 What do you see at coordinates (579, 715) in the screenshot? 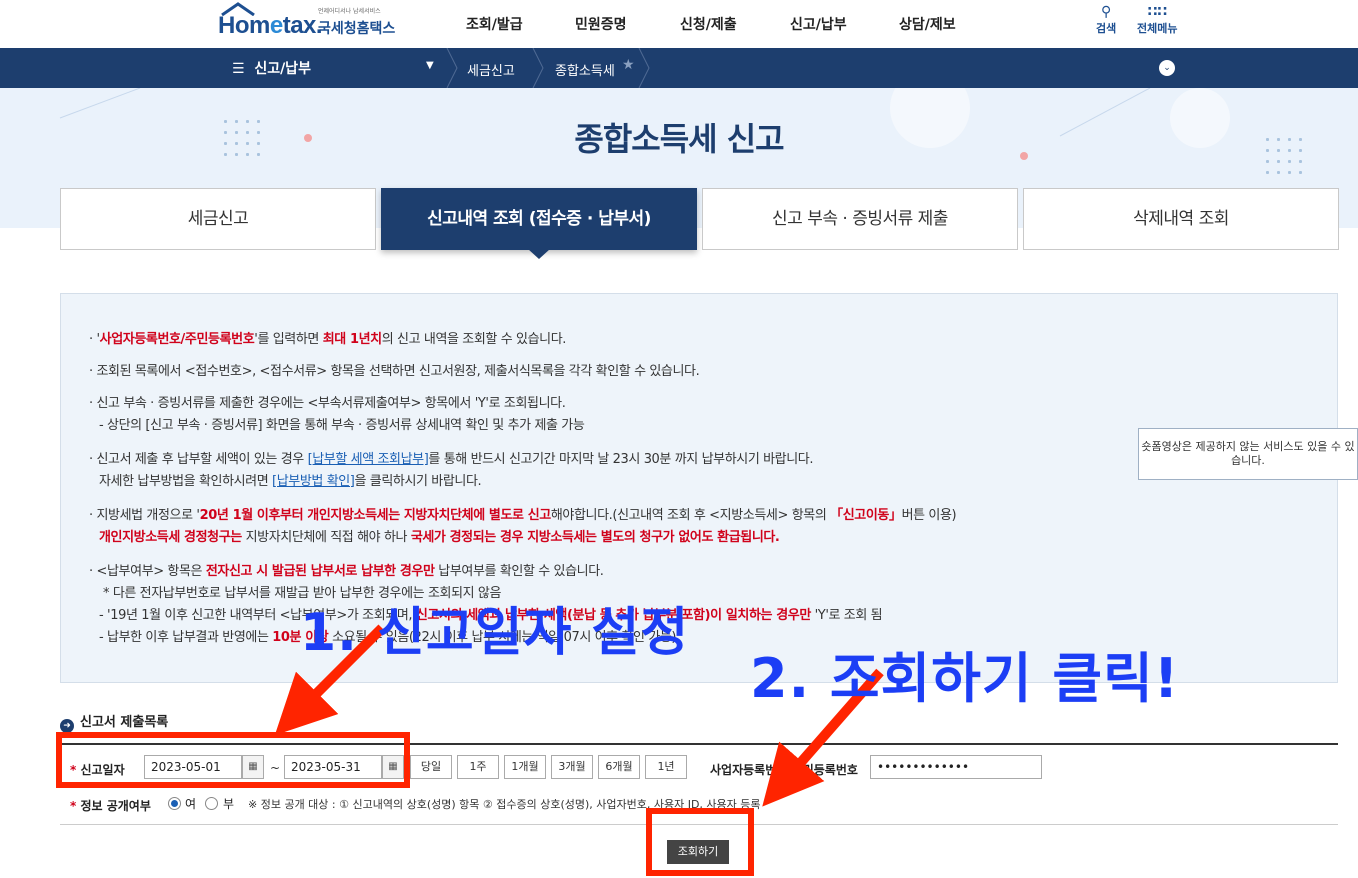
I see `annotation-arrows` at bounding box center [579, 715].